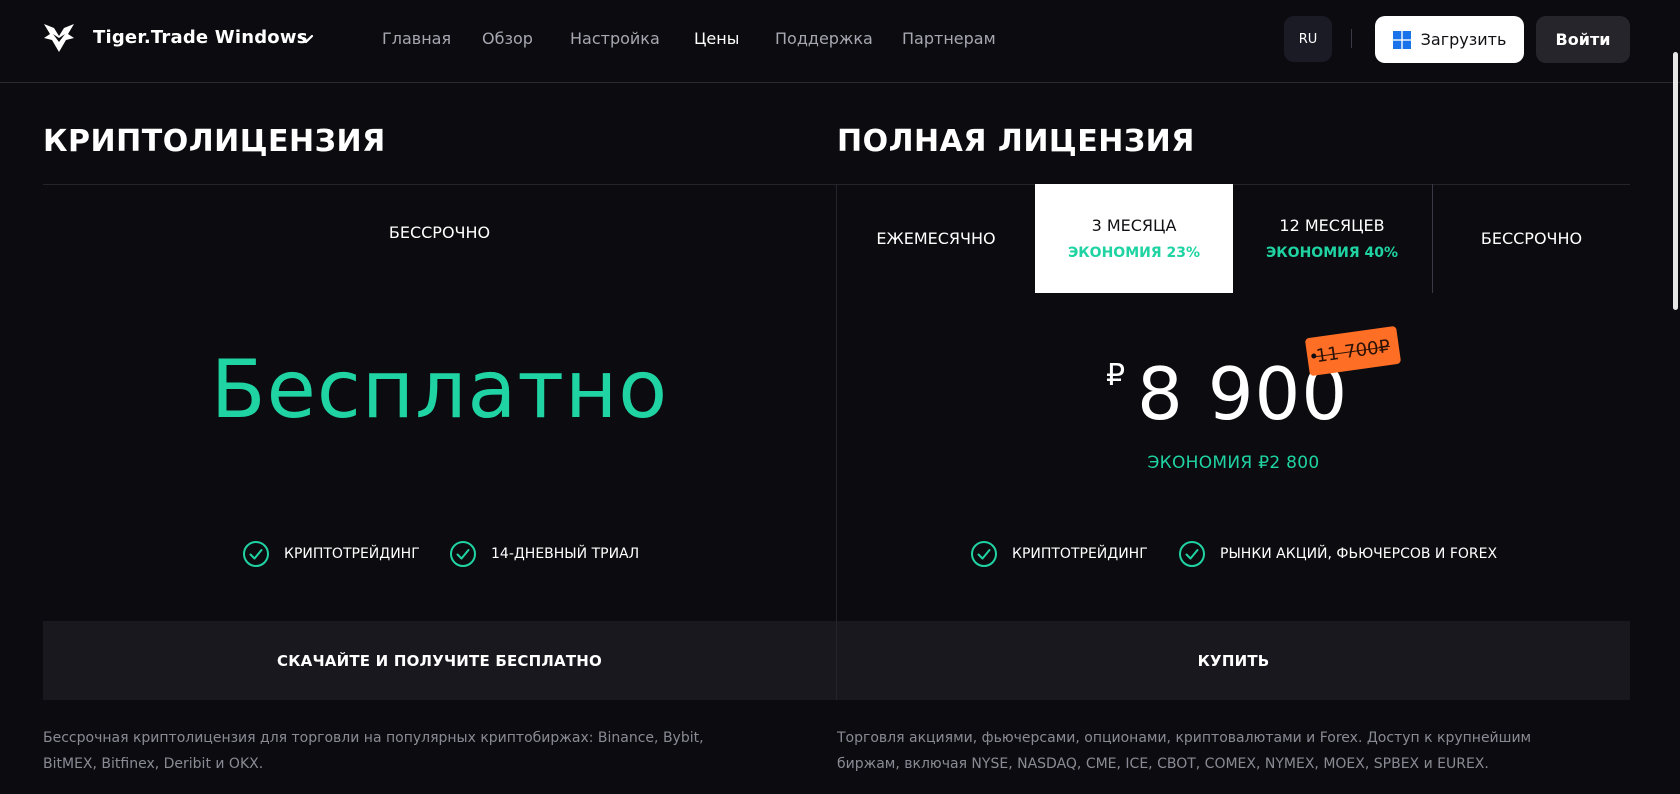 The height and width of the screenshot is (794, 1680). I want to click on nav-link-prices: Цены, so click(716, 38).